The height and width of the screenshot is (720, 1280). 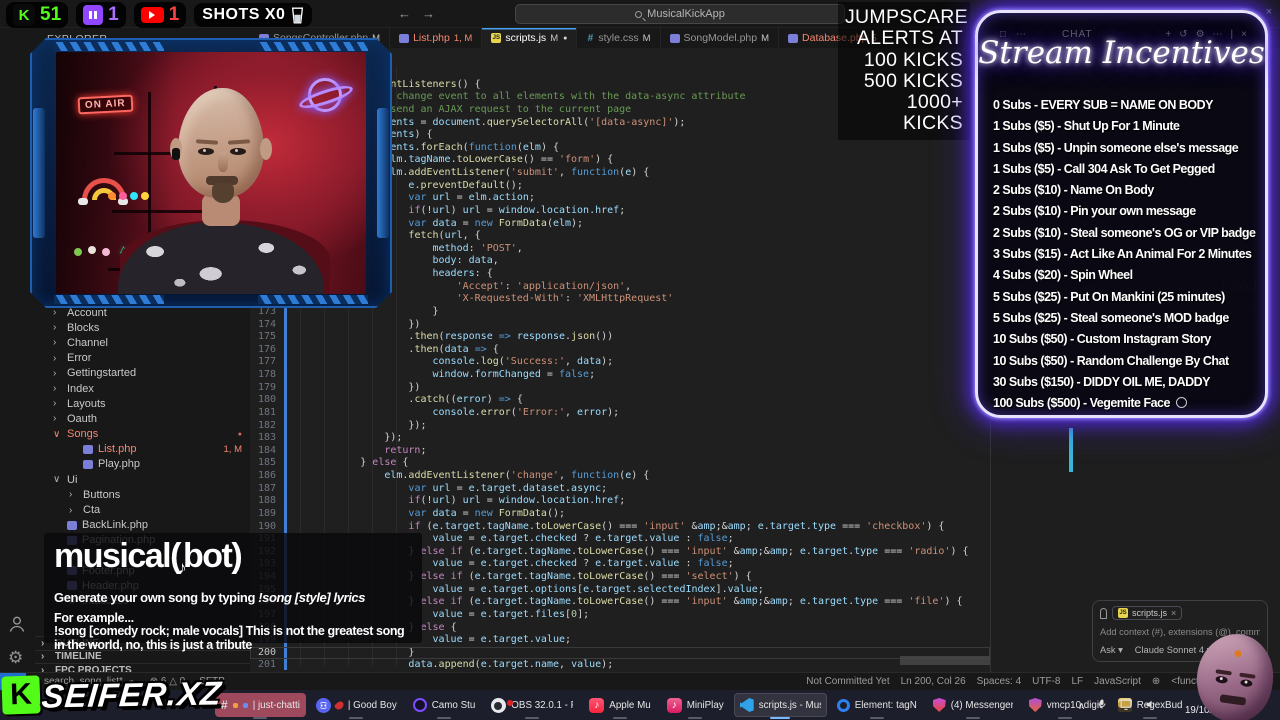 I want to click on remove-chip-icon: ×, so click(x=1173, y=613).